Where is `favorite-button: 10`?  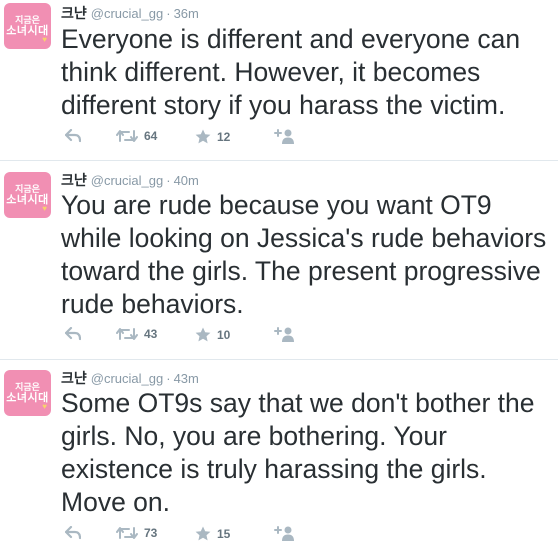 favorite-button: 10 is located at coordinates (212, 334).